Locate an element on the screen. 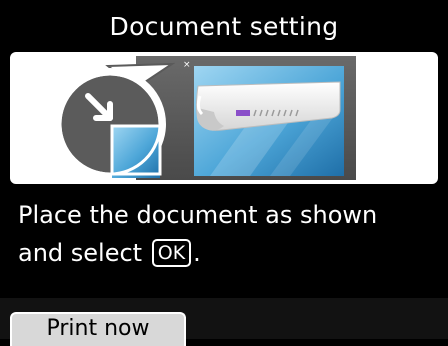 Image resolution: width=448 pixels, height=346 pixels. print-now-label: Print now is located at coordinates (98, 328).